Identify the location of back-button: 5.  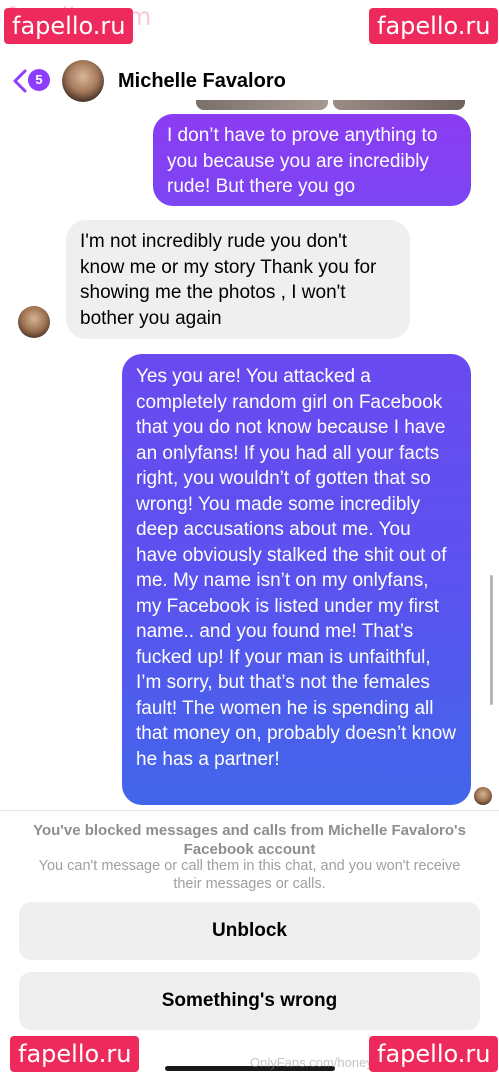
(32, 81).